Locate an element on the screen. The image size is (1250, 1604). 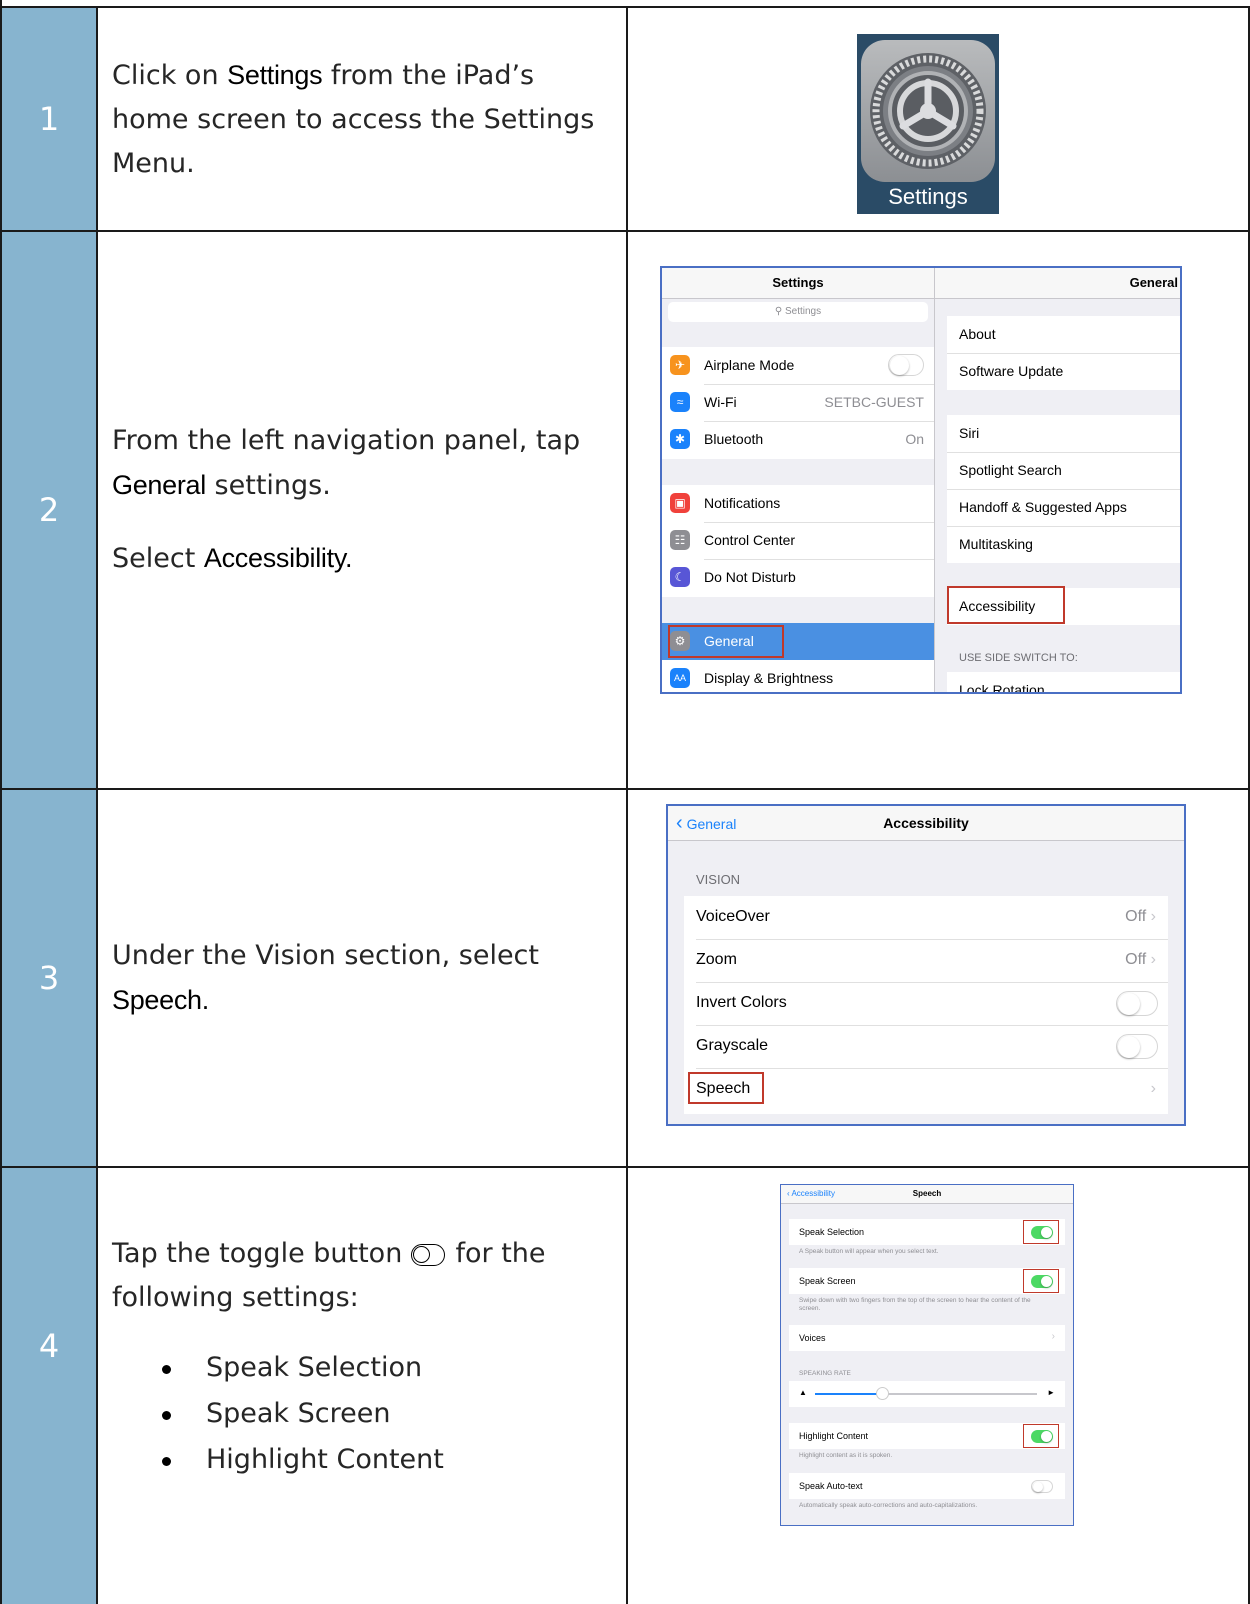
list-item-speak-auto-text: Speak Auto-text is located at coordinates (927, 1486).